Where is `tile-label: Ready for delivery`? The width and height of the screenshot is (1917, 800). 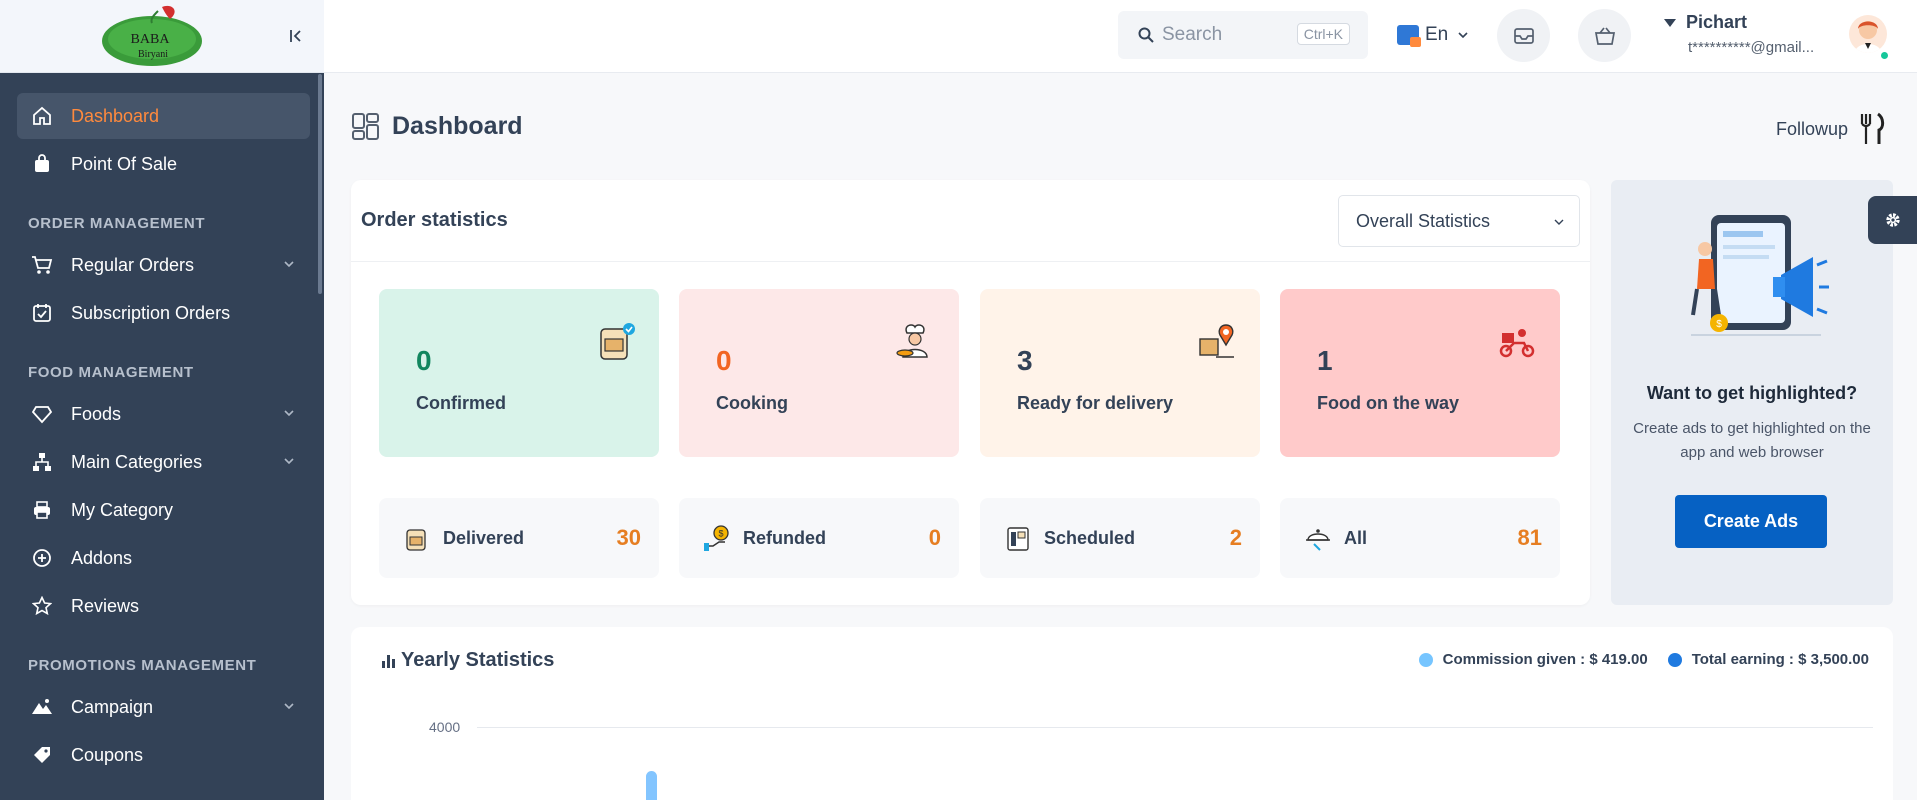
tile-label: Ready for delivery is located at coordinates (1095, 403).